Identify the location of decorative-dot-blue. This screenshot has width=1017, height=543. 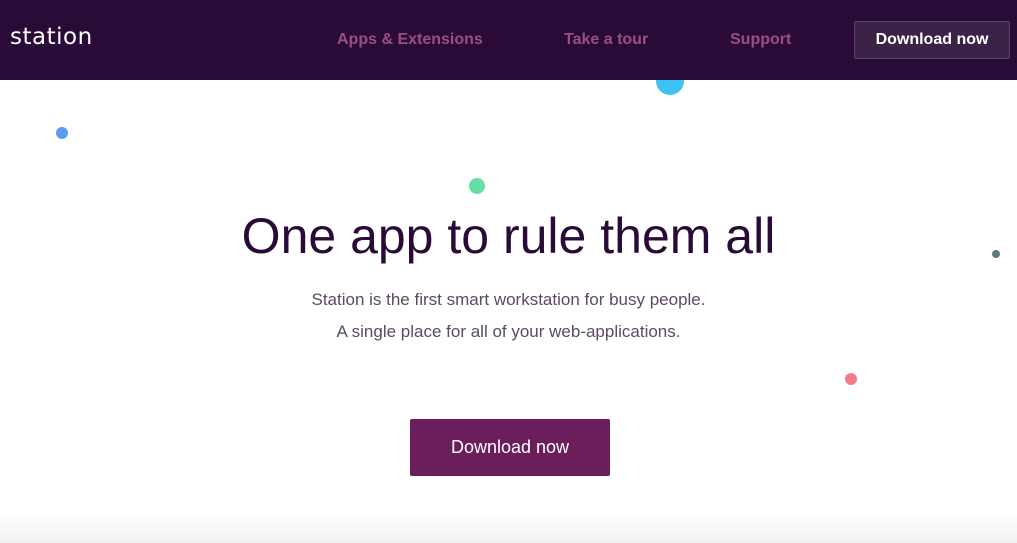
(62, 133).